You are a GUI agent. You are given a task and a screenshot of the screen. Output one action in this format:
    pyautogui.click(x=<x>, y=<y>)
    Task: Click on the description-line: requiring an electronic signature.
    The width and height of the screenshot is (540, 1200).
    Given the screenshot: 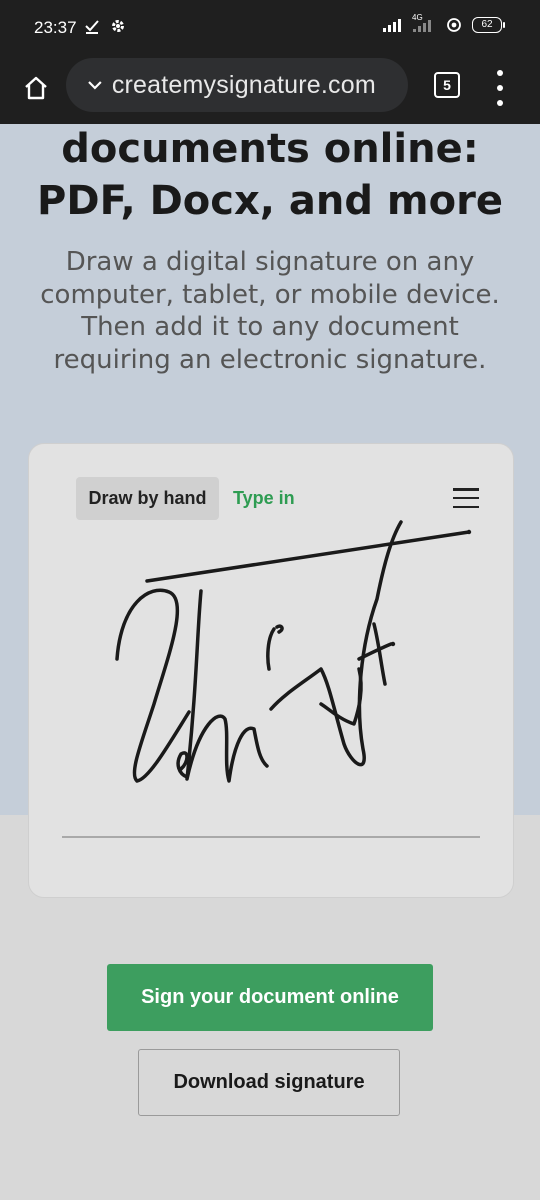 What is the action you would take?
    pyautogui.click(x=270, y=359)
    